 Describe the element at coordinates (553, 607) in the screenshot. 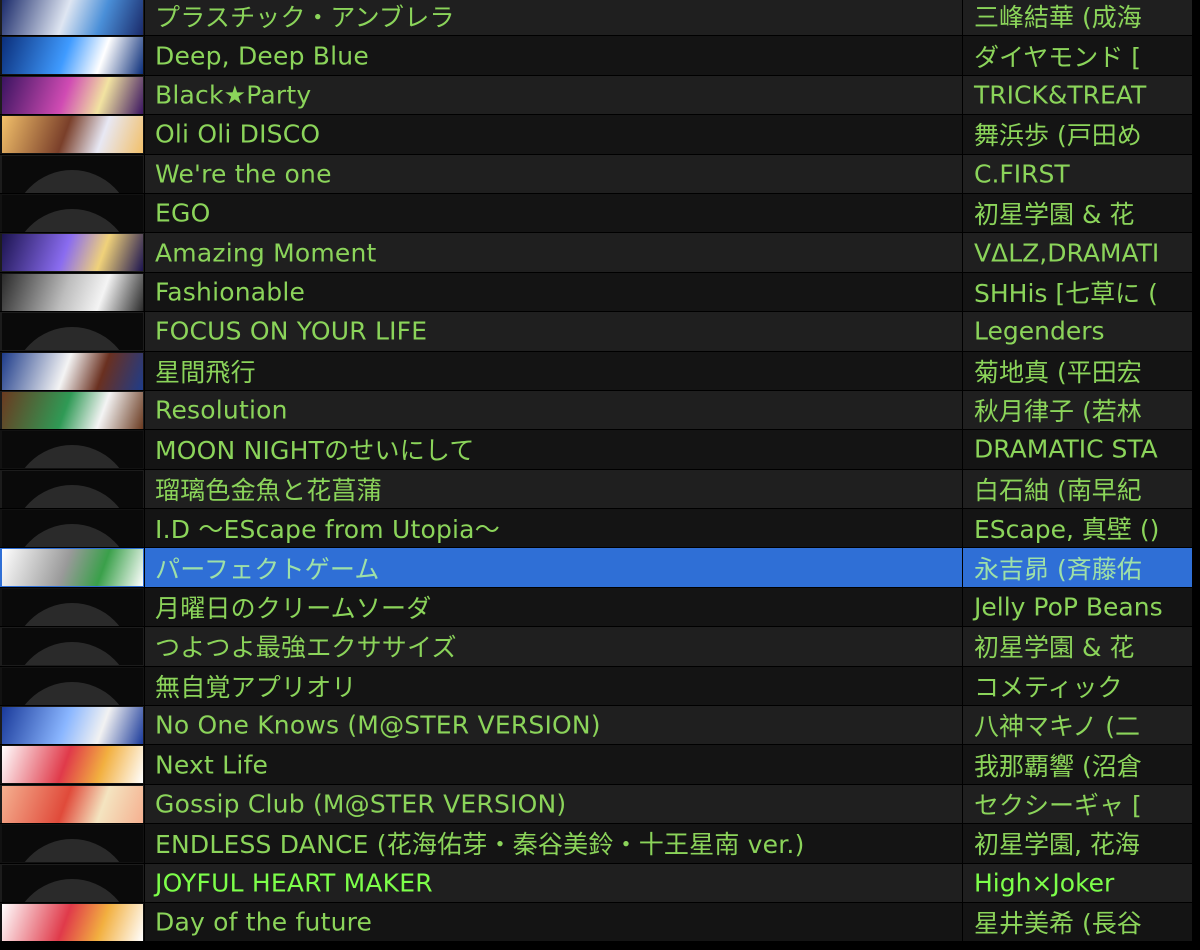

I see `title-cell: 月曜日のクリームソーダ` at that location.